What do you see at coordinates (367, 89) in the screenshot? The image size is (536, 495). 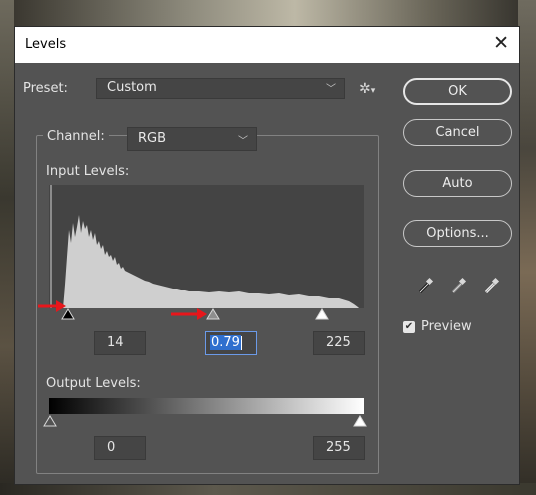 I see `gear-icon: ✲▾` at bounding box center [367, 89].